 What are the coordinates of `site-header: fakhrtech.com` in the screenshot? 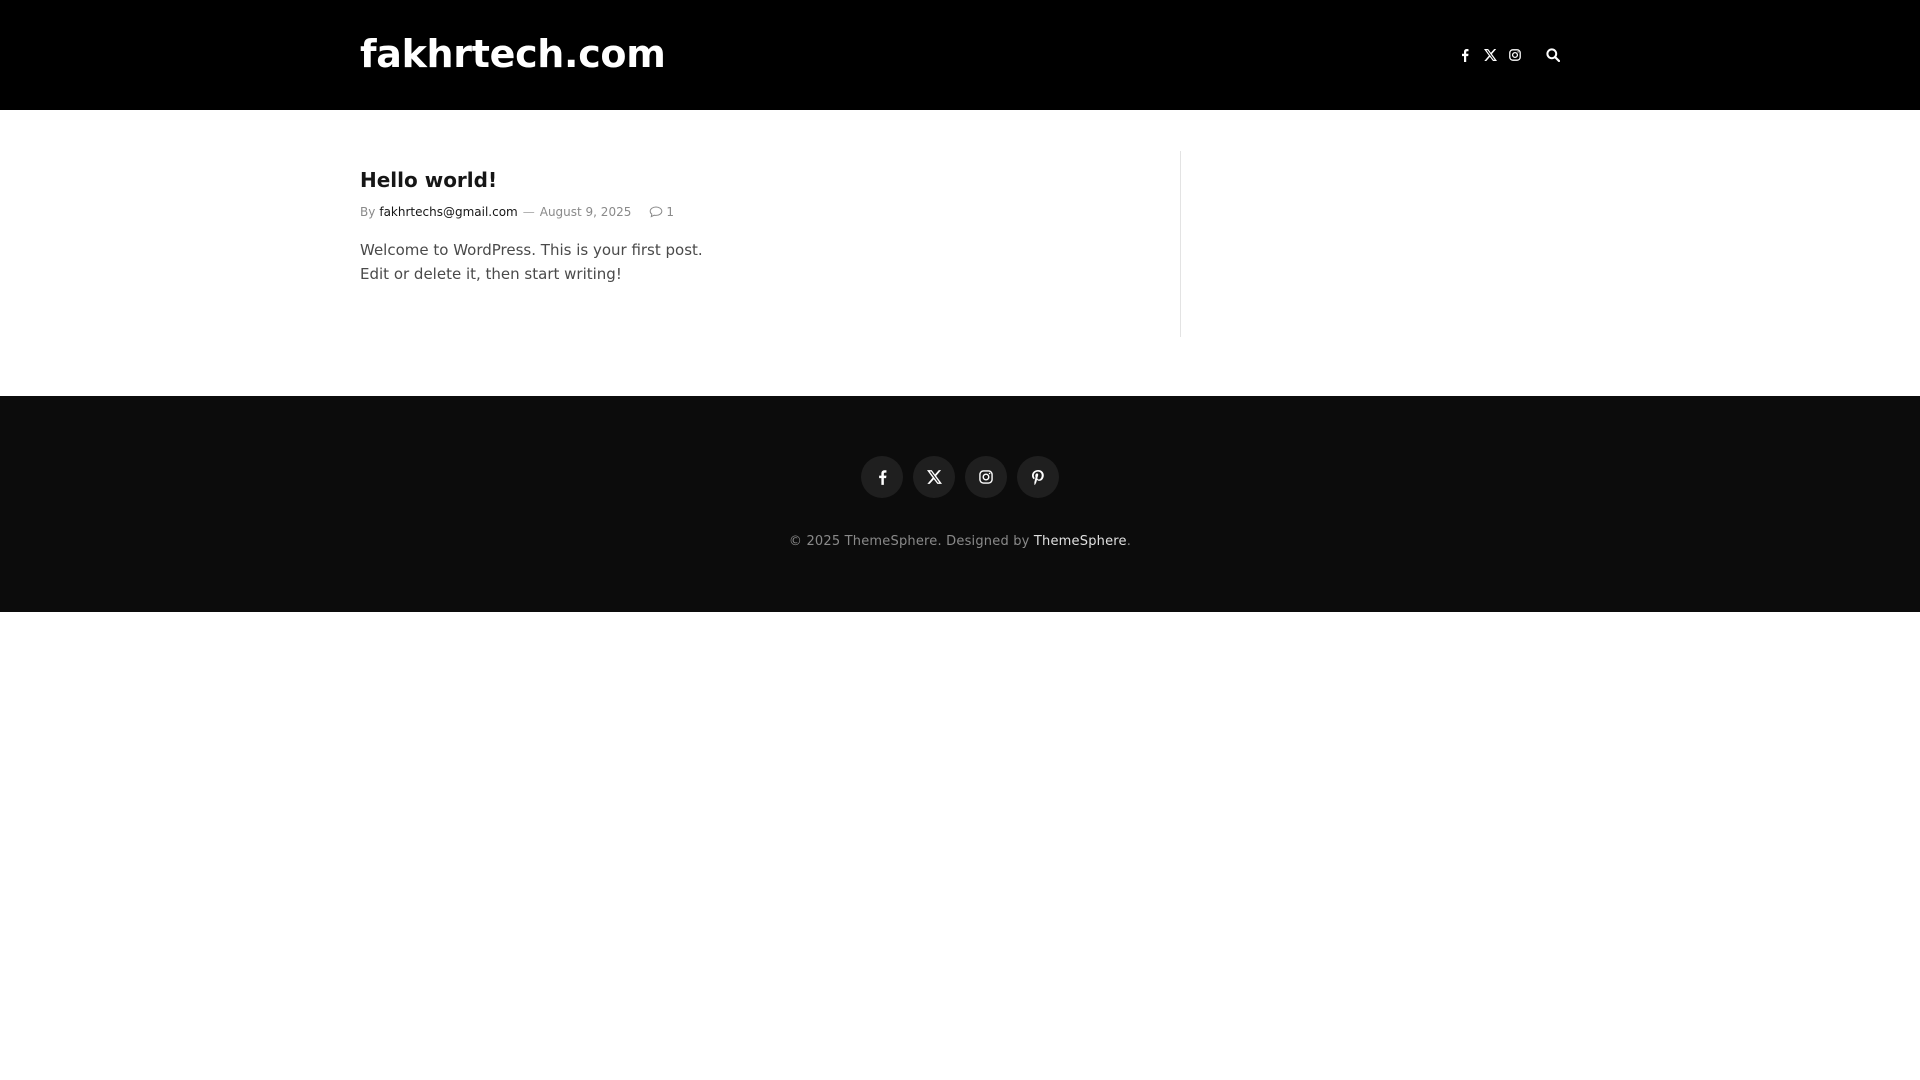 It's located at (960, 55).